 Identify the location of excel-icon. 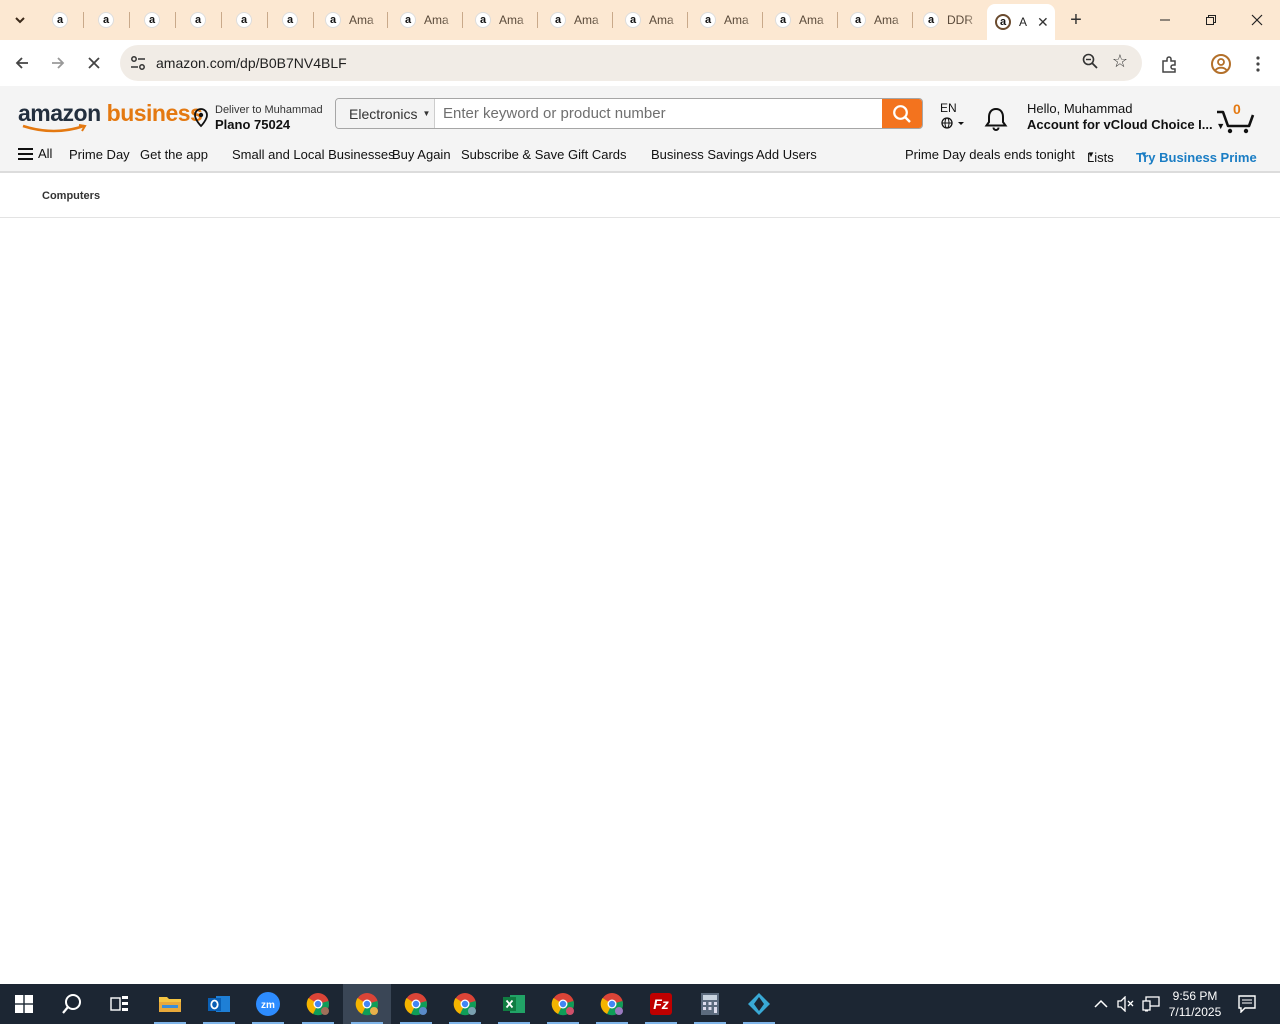
(514, 1004).